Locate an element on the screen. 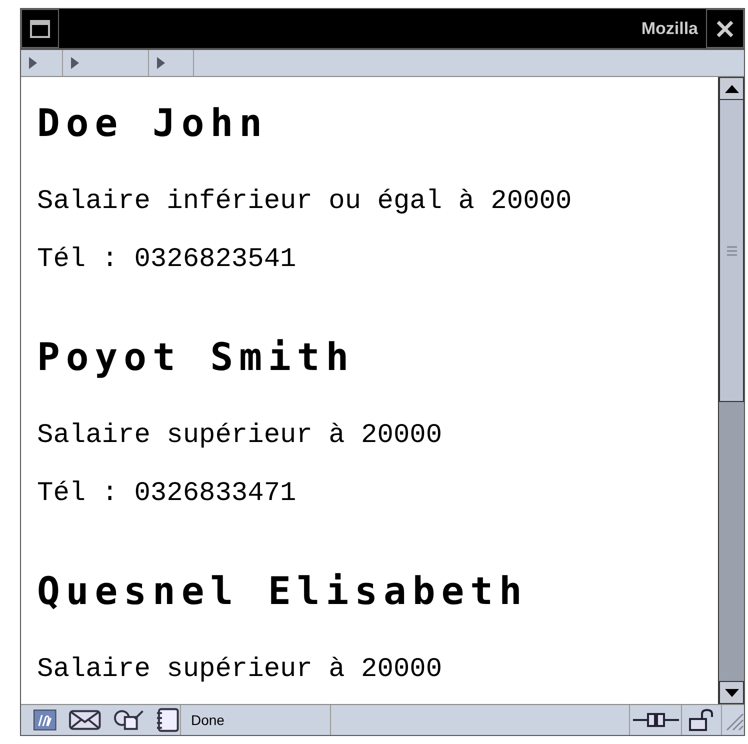 This screenshot has height=744, width=748. close-icon is located at coordinates (725, 28).